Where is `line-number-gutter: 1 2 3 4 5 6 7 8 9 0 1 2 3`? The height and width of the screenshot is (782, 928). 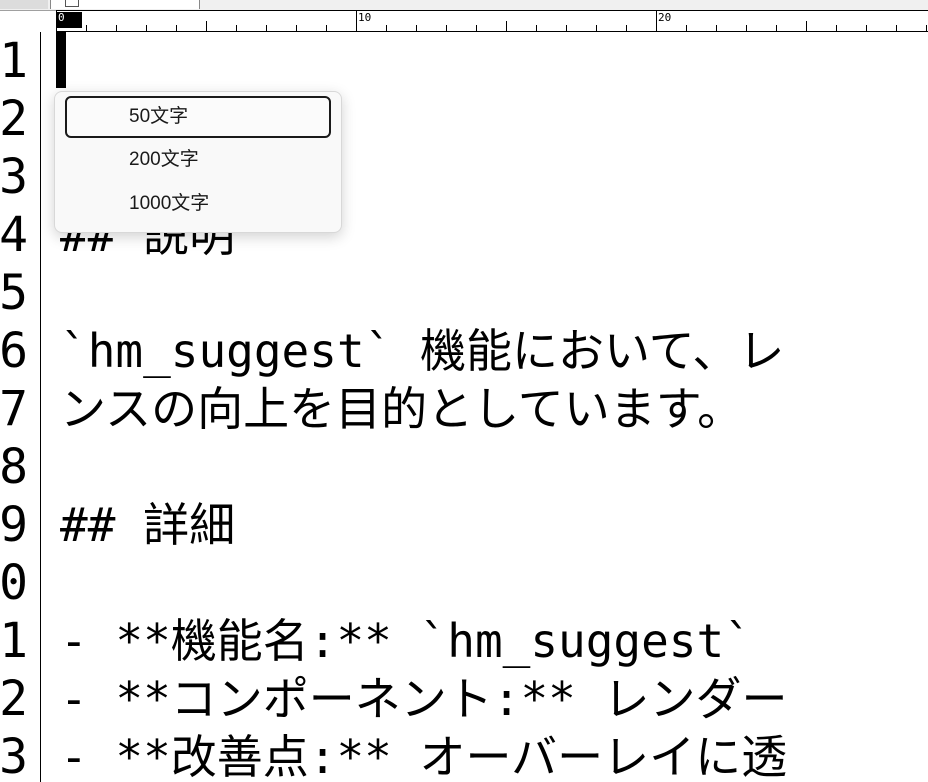 line-number-gutter: 1 2 3 4 5 6 7 8 9 0 1 2 3 is located at coordinates (20, 407).